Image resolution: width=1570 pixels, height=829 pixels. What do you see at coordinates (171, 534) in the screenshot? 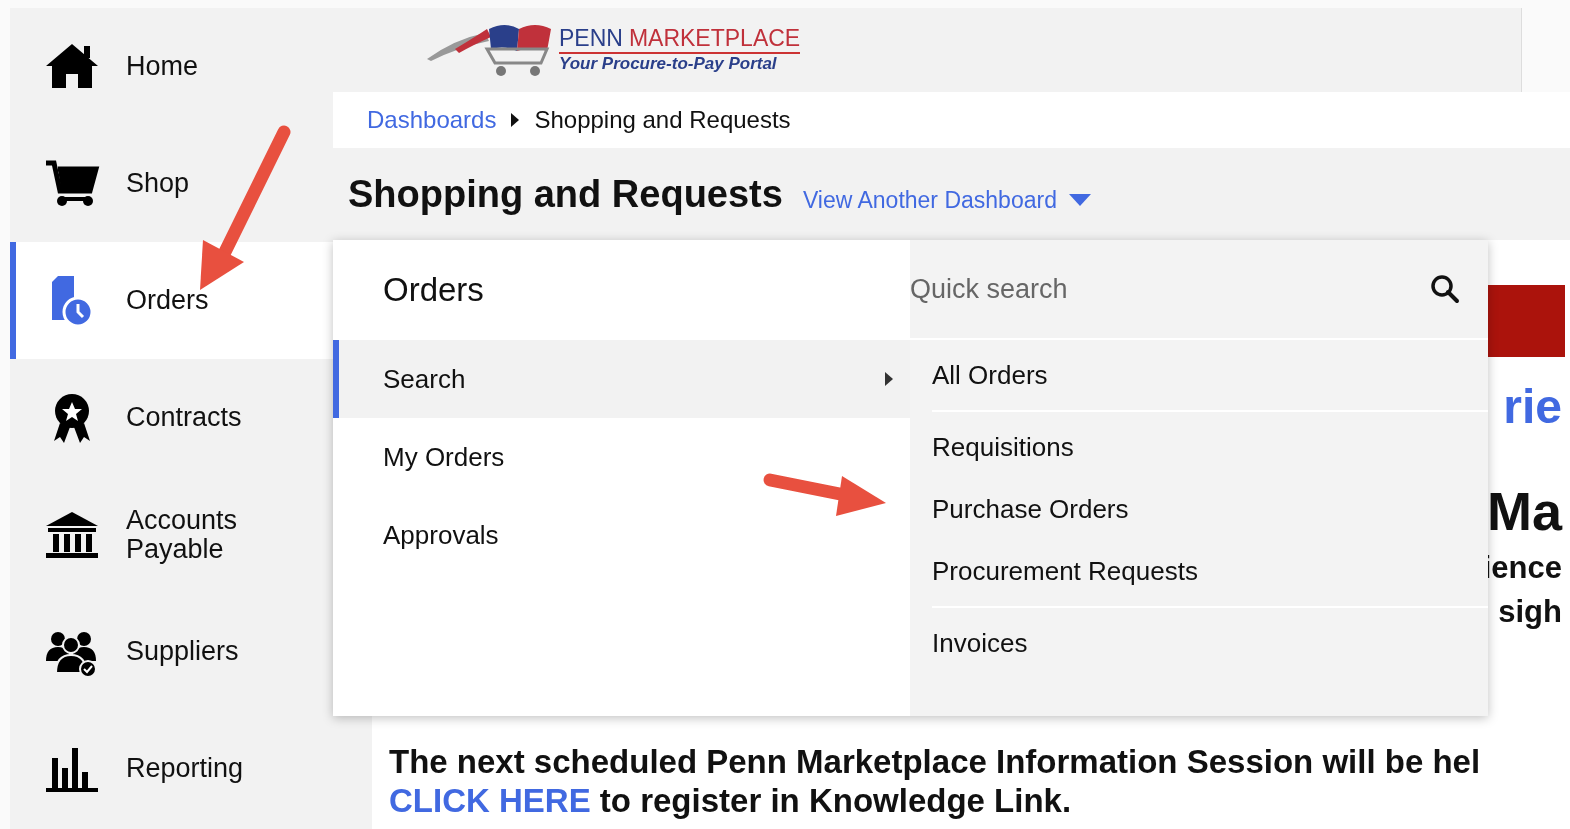
I see `sidebar-item: Accounts Payable` at bounding box center [171, 534].